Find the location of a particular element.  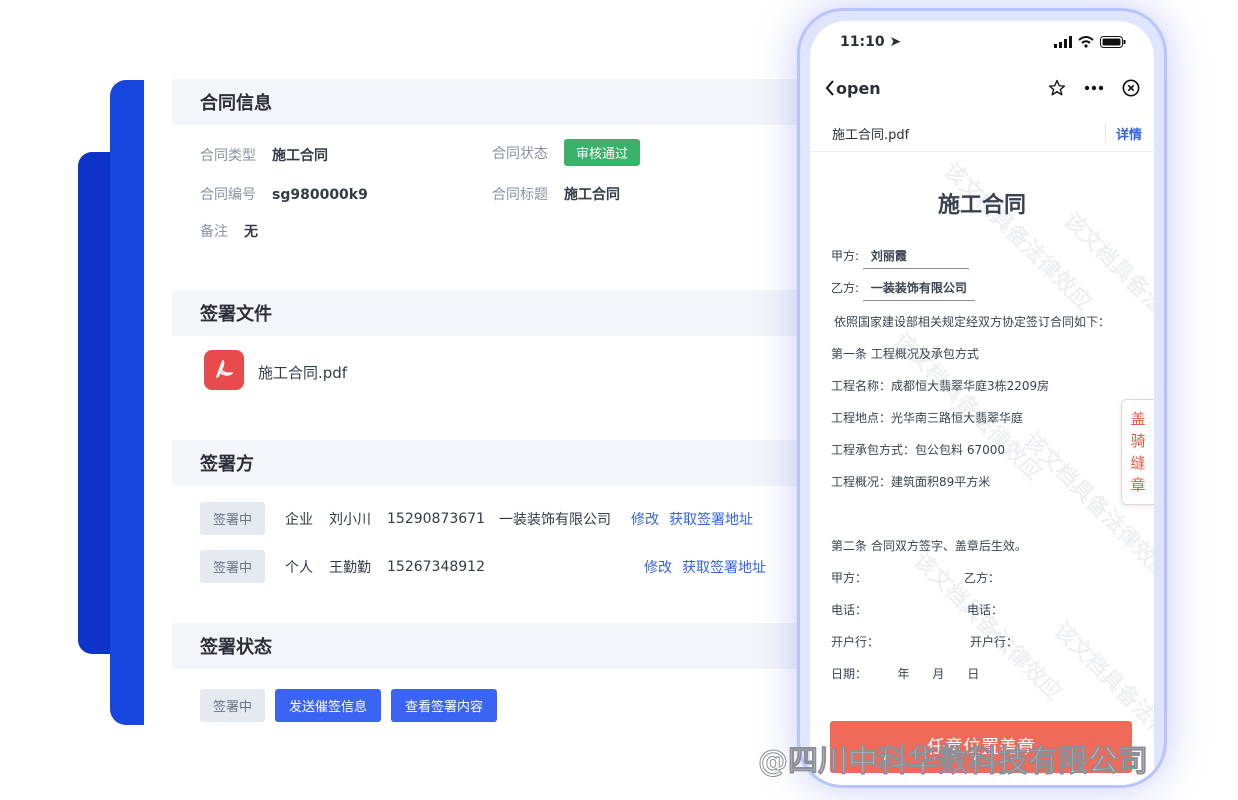

signer-phone: 15290873671 is located at coordinates (436, 518).